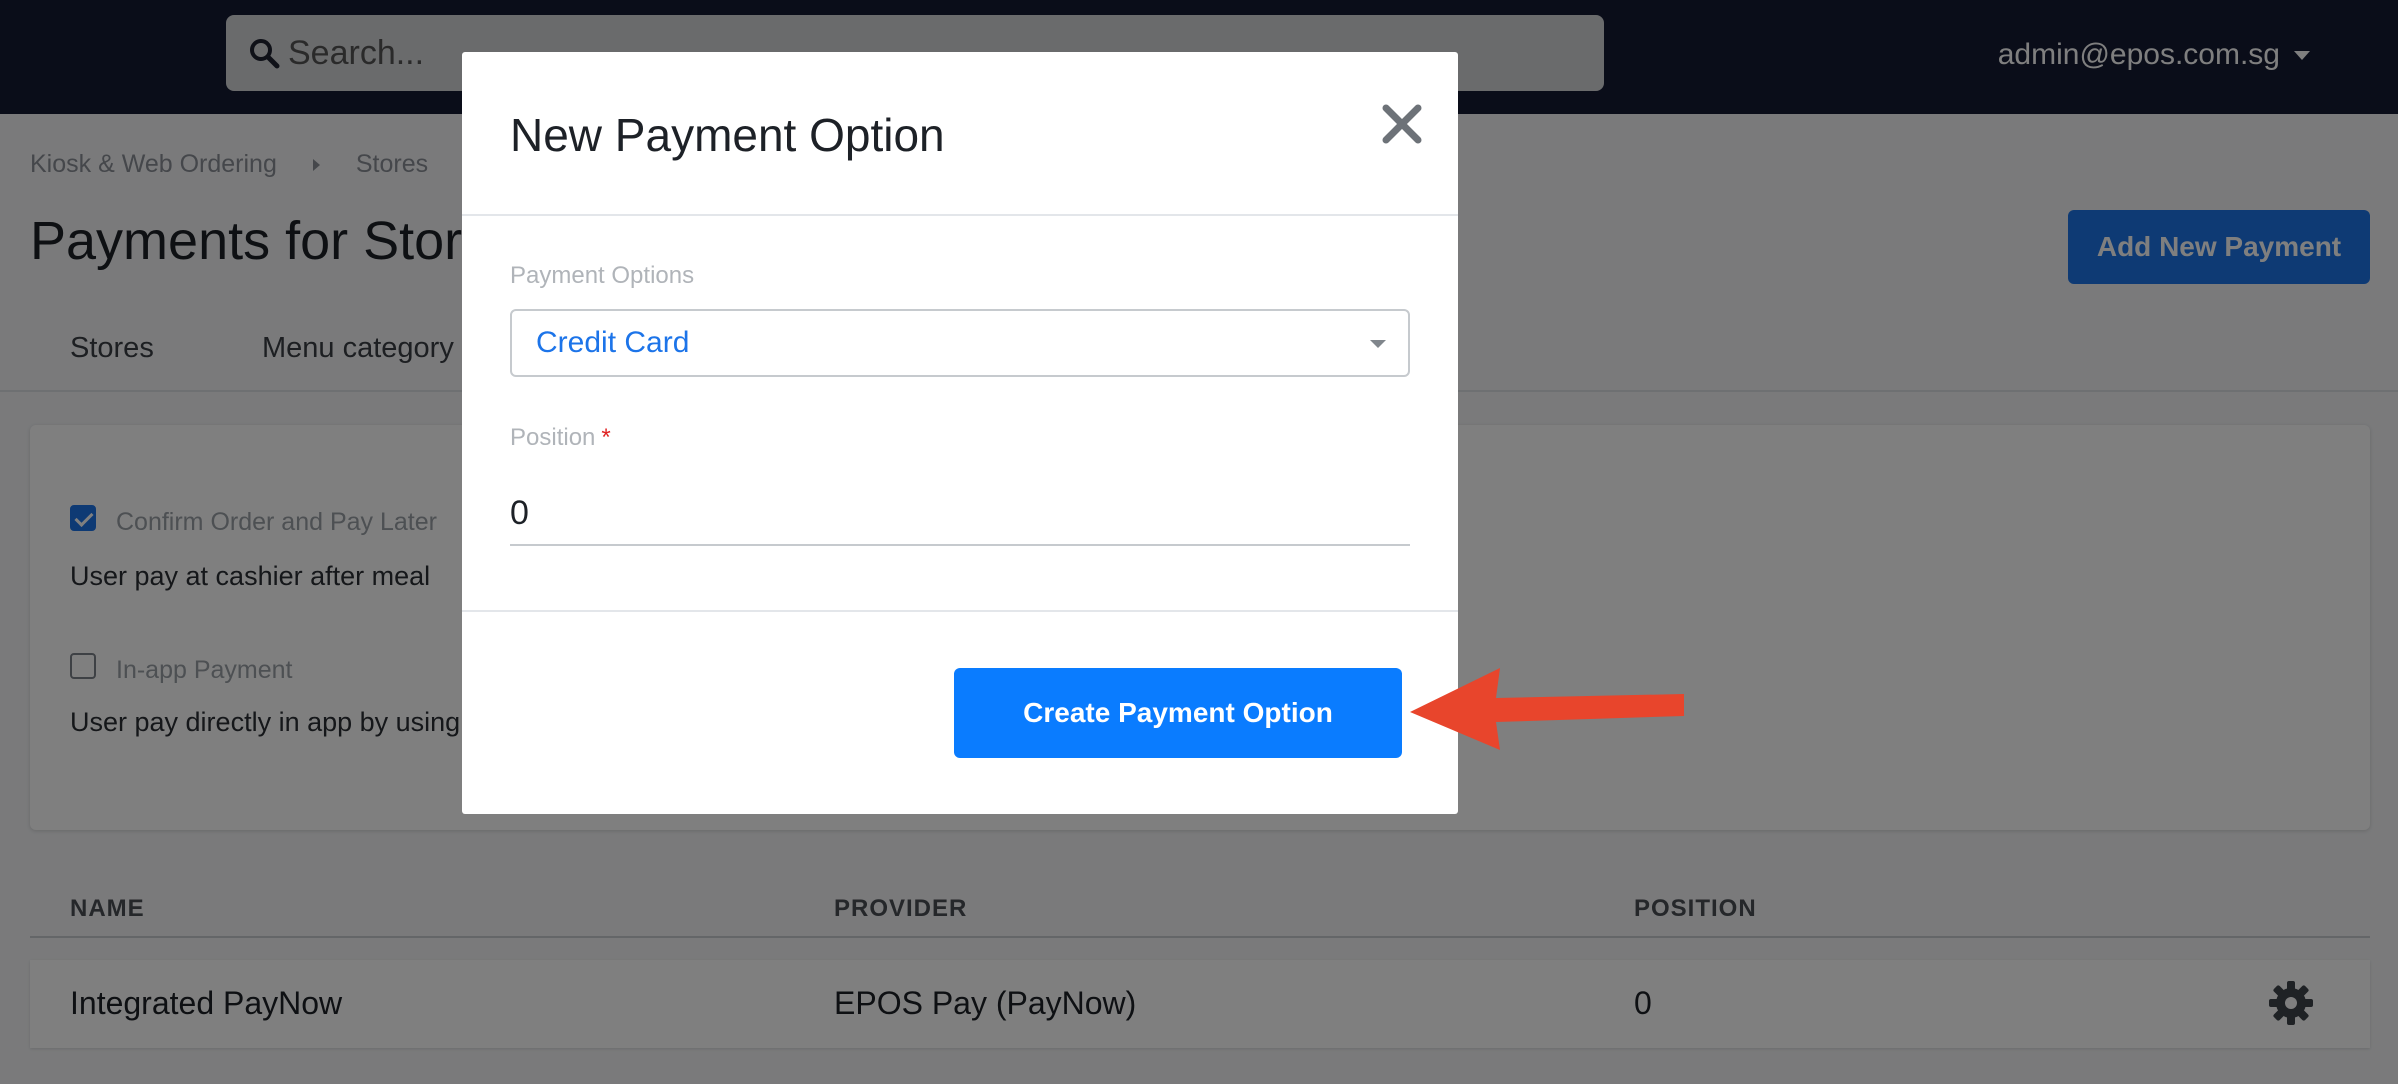 This screenshot has height=1084, width=2398. I want to click on payment-options-select: Credit Card, so click(960, 343).